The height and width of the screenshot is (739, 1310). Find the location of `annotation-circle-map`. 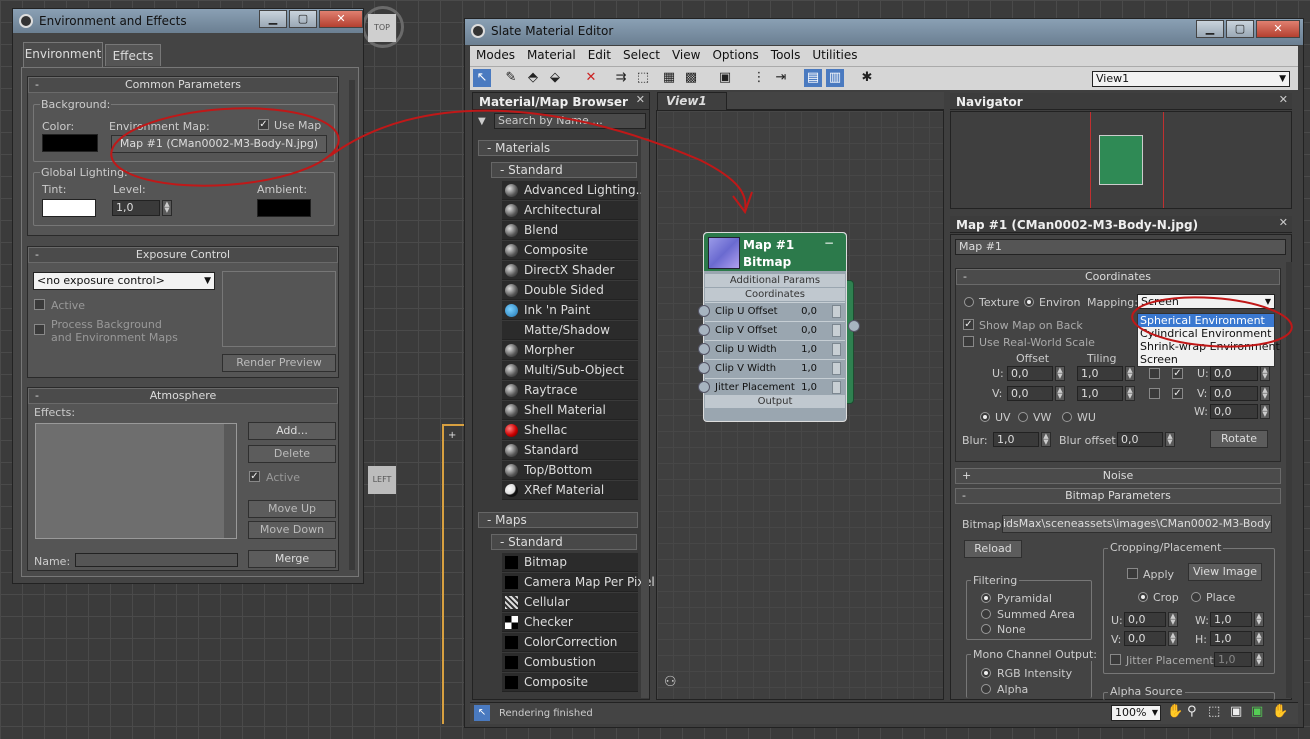

annotation-circle-map is located at coordinates (225, 147).